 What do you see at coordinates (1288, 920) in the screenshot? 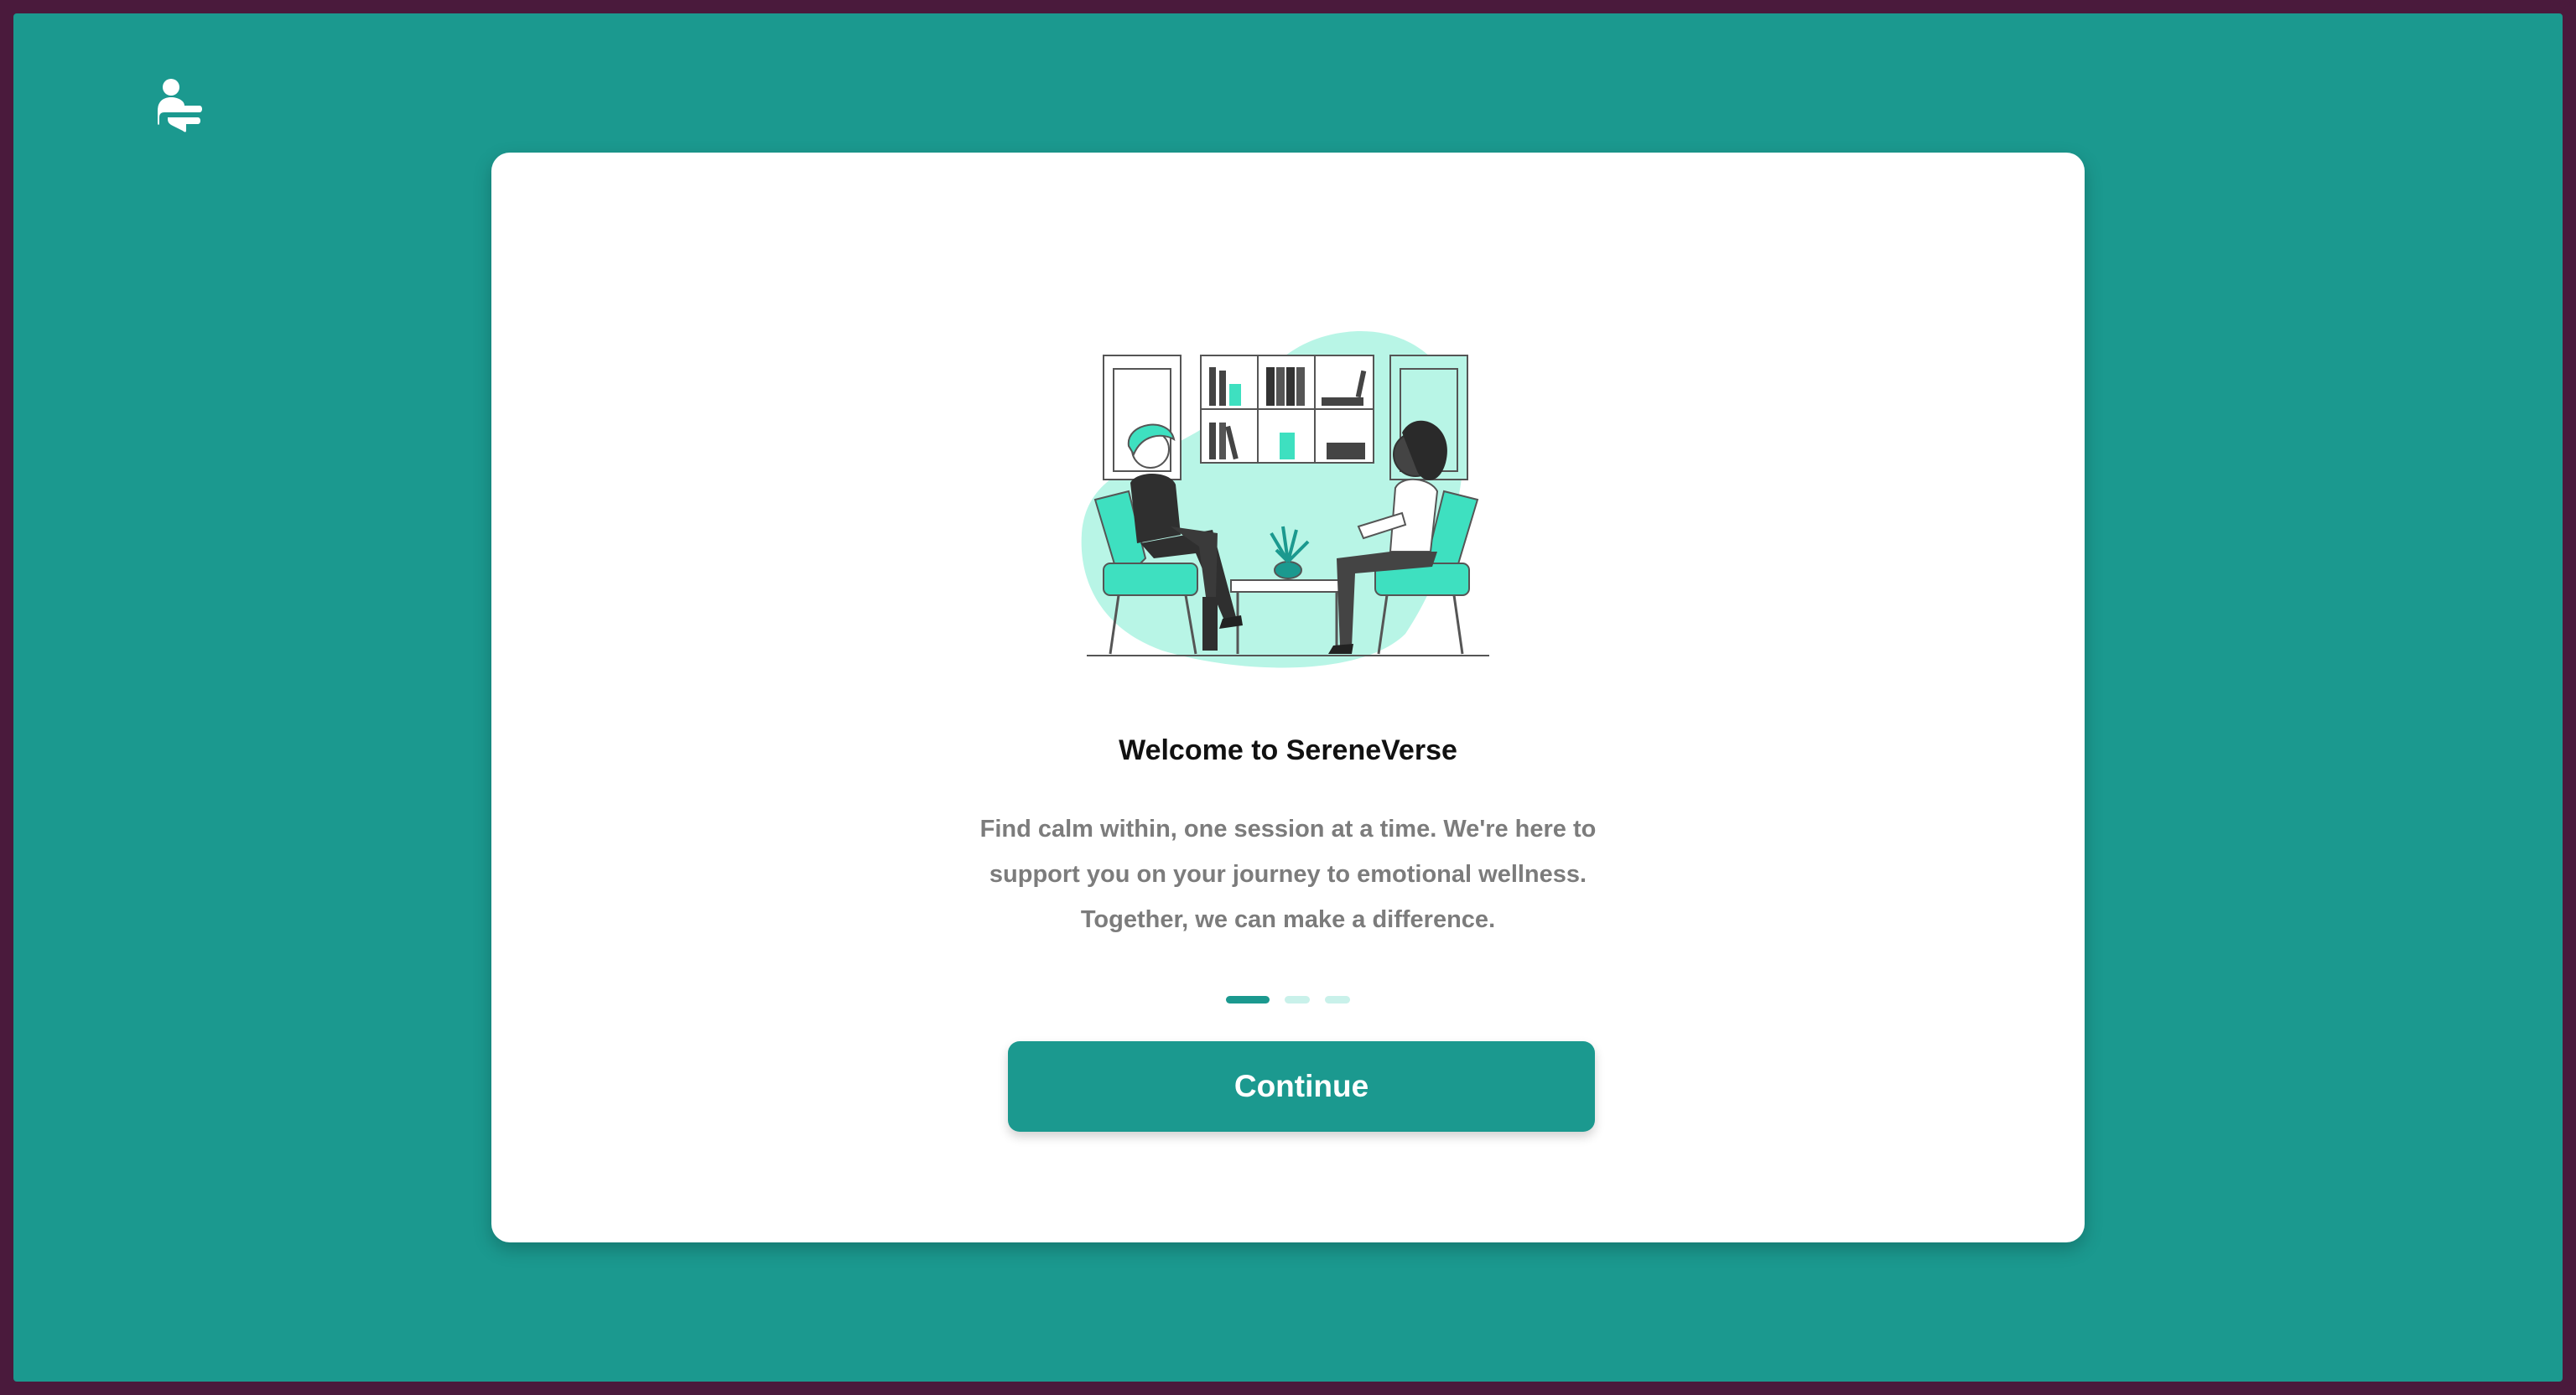
I see `description-line: Together, we can make a difference.` at bounding box center [1288, 920].